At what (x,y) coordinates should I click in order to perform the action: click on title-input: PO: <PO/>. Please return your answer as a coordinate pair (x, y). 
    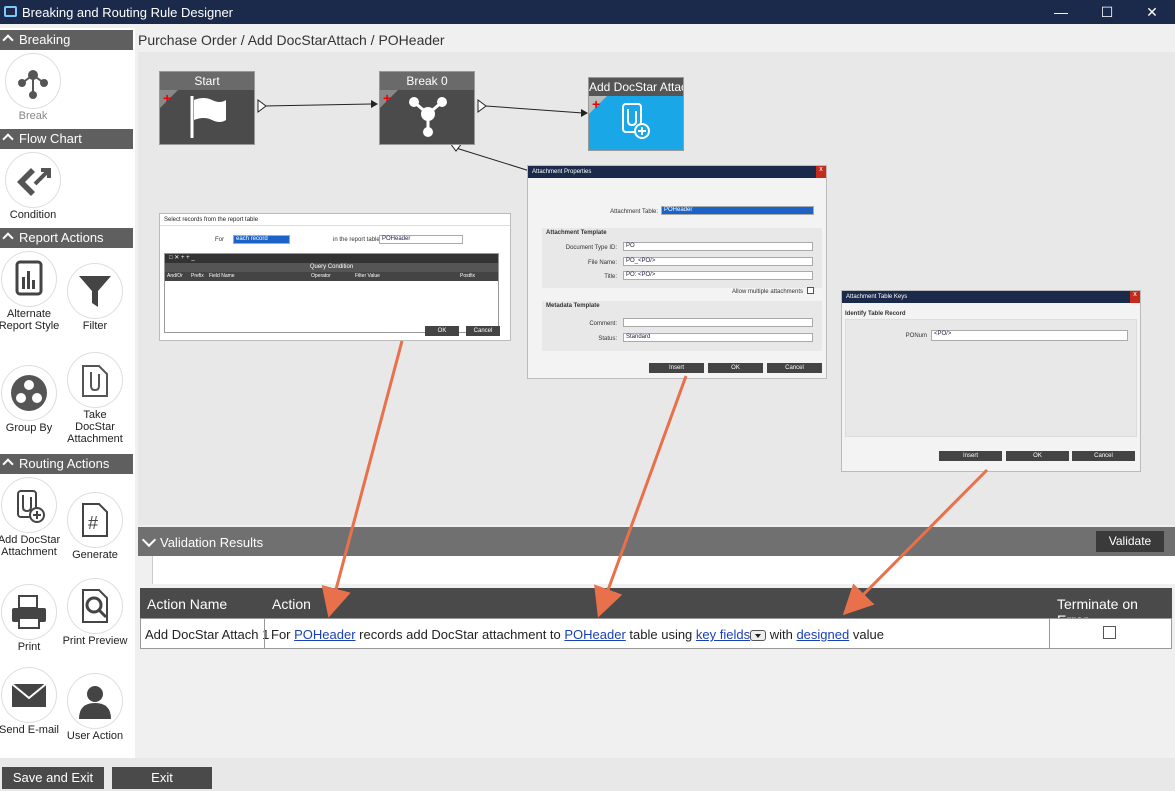
    Looking at the image, I should click on (718, 275).